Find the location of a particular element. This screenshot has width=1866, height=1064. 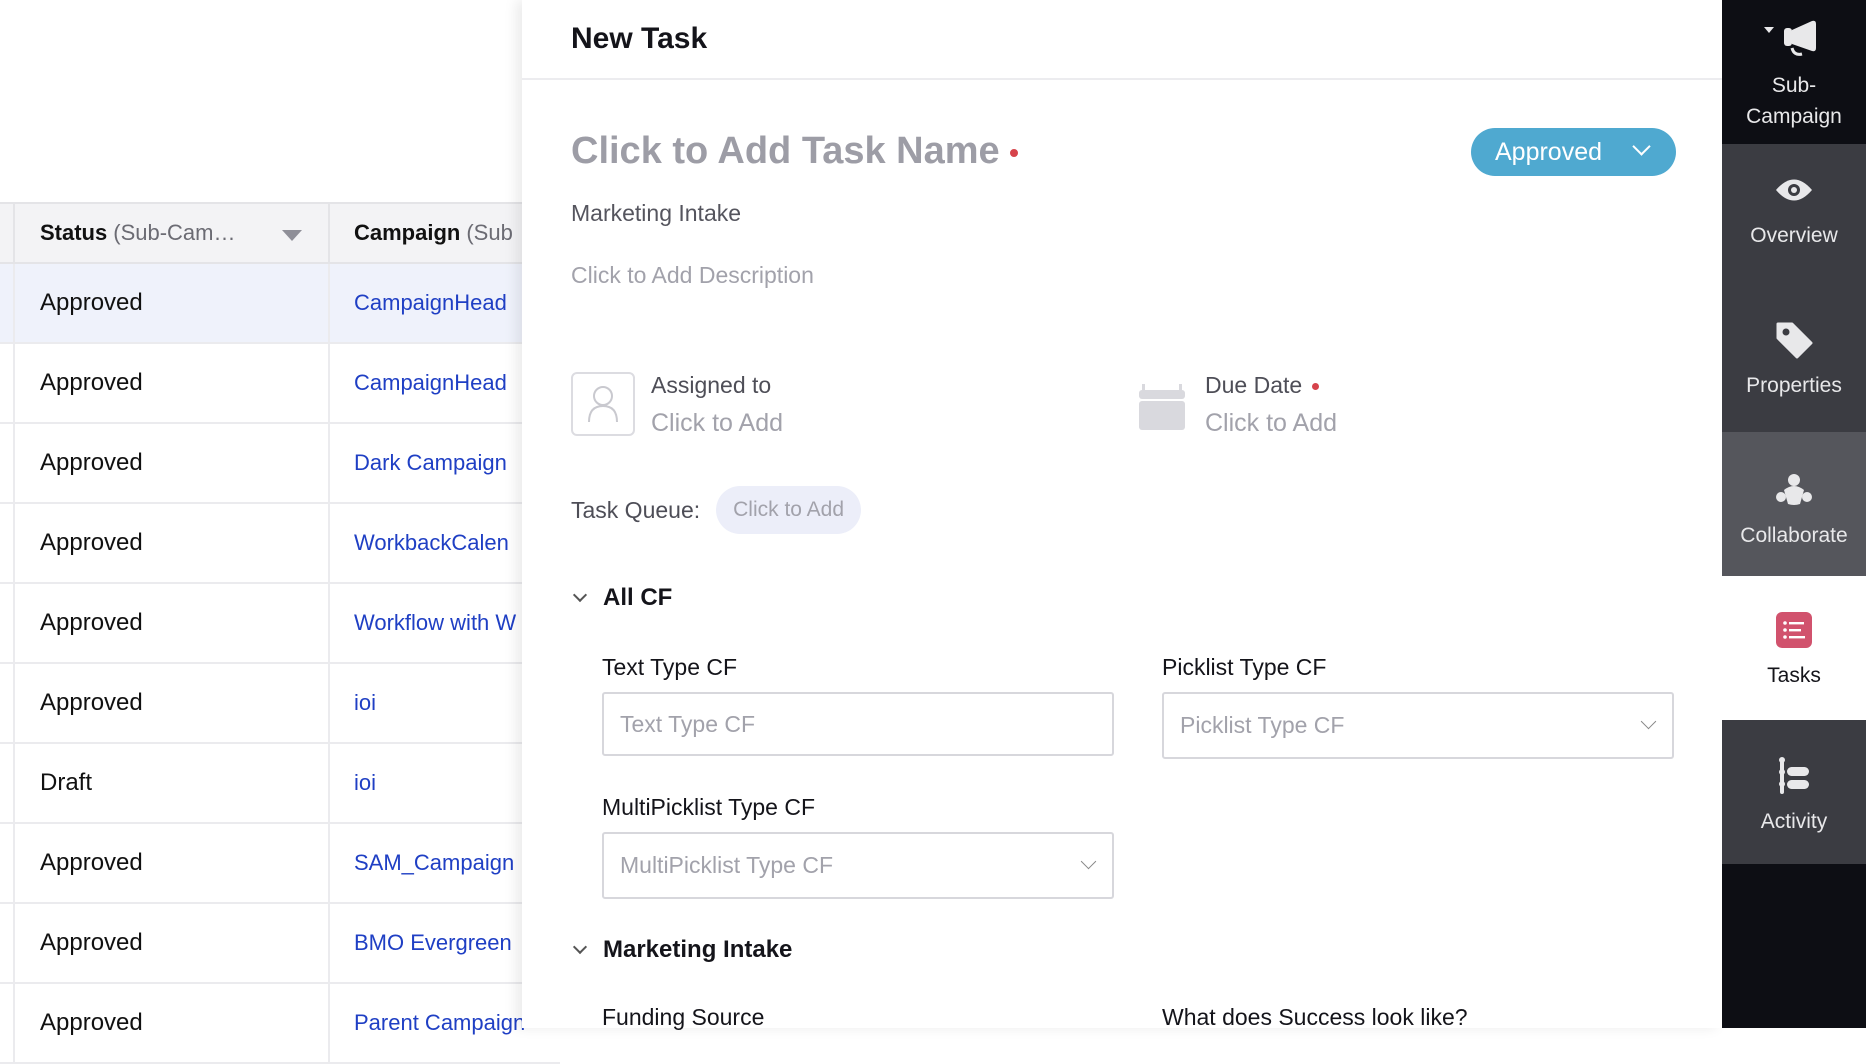

rail-item-tasks: Tasks is located at coordinates (1794, 648).